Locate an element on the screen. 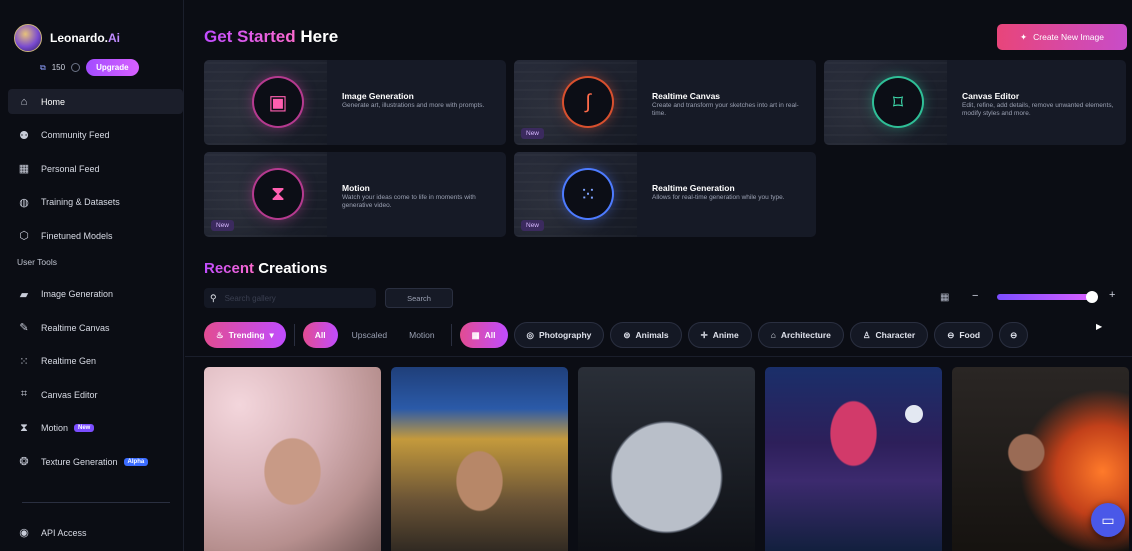  card-title: Realtime Generation is located at coordinates (693, 188).